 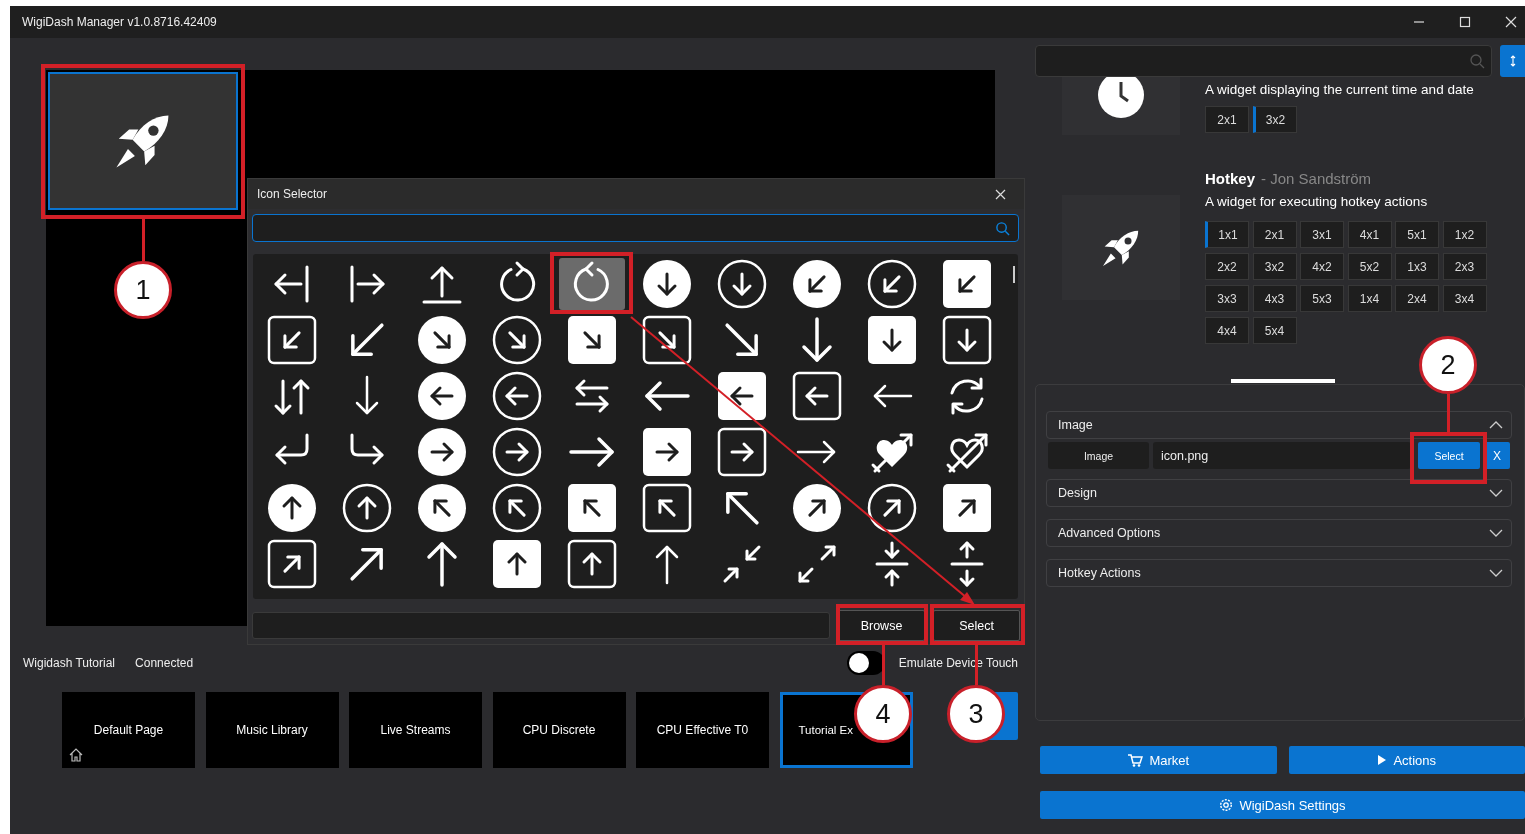 What do you see at coordinates (1369, 234) in the screenshot?
I see `size-option: 4x1` at bounding box center [1369, 234].